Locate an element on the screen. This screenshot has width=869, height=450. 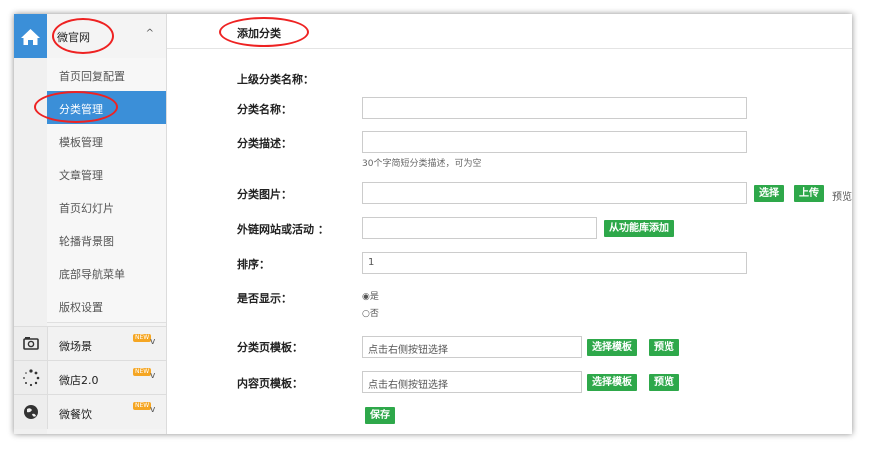
preview-image-link: 预览 is located at coordinates (842, 195).